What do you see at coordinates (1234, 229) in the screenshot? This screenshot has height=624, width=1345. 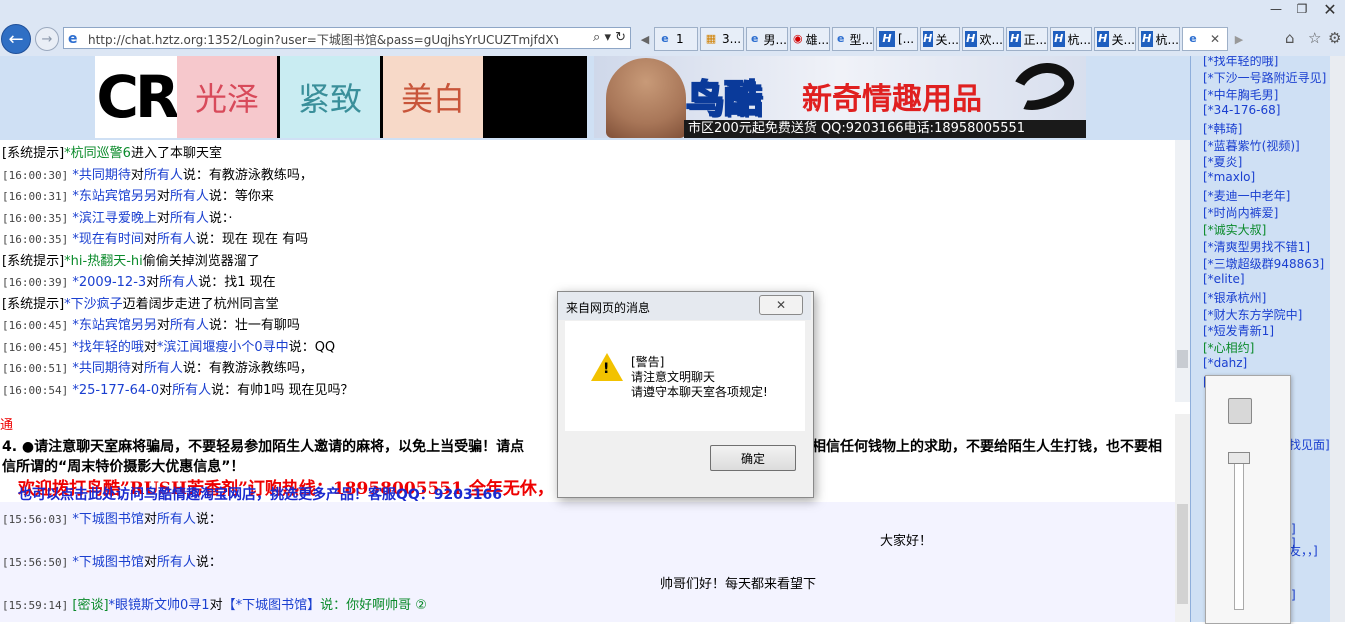 I see `user-list-item: [*诚实大叔]` at bounding box center [1234, 229].